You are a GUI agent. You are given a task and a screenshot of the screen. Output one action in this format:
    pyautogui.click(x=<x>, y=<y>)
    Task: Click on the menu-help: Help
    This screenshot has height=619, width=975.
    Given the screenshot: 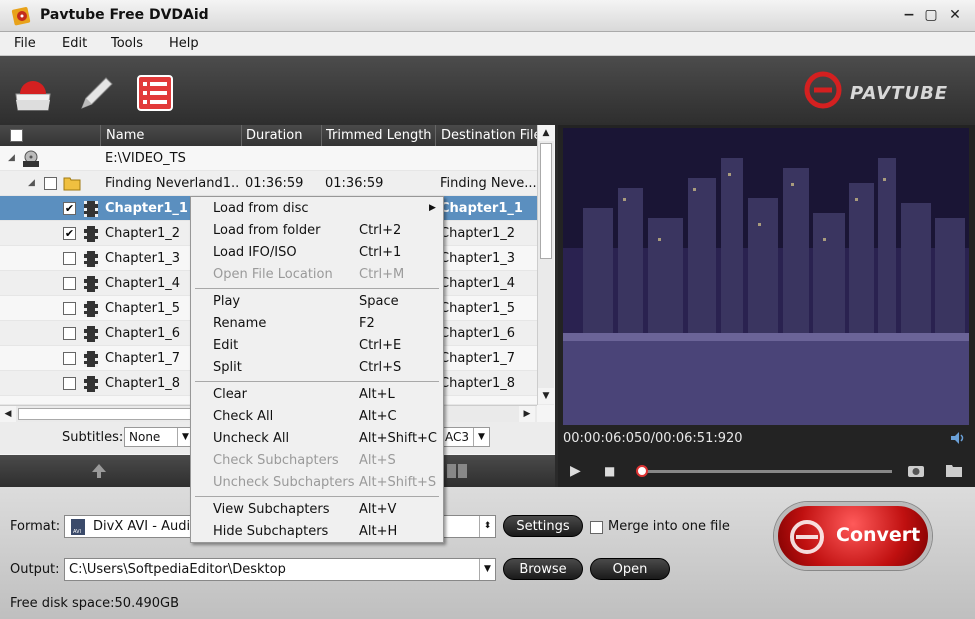 What is the action you would take?
    pyautogui.click(x=184, y=43)
    